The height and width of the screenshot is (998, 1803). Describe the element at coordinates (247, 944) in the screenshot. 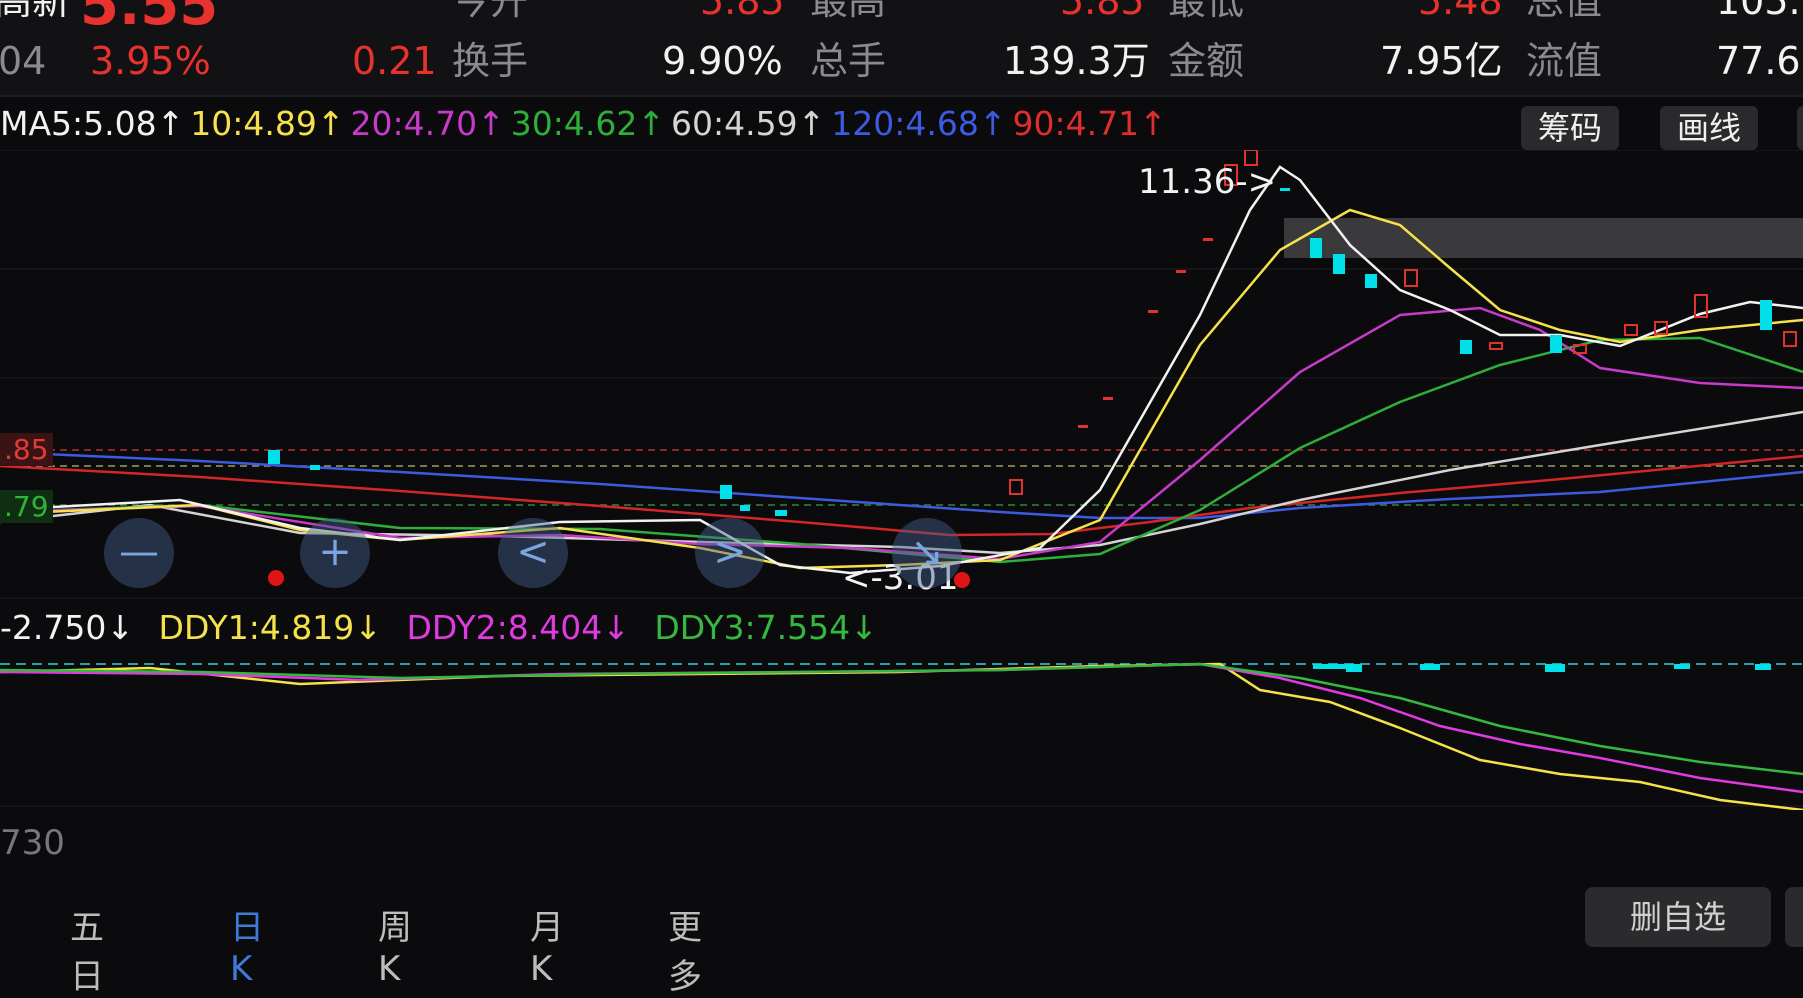

I see `tab-day-k: 日K` at that location.